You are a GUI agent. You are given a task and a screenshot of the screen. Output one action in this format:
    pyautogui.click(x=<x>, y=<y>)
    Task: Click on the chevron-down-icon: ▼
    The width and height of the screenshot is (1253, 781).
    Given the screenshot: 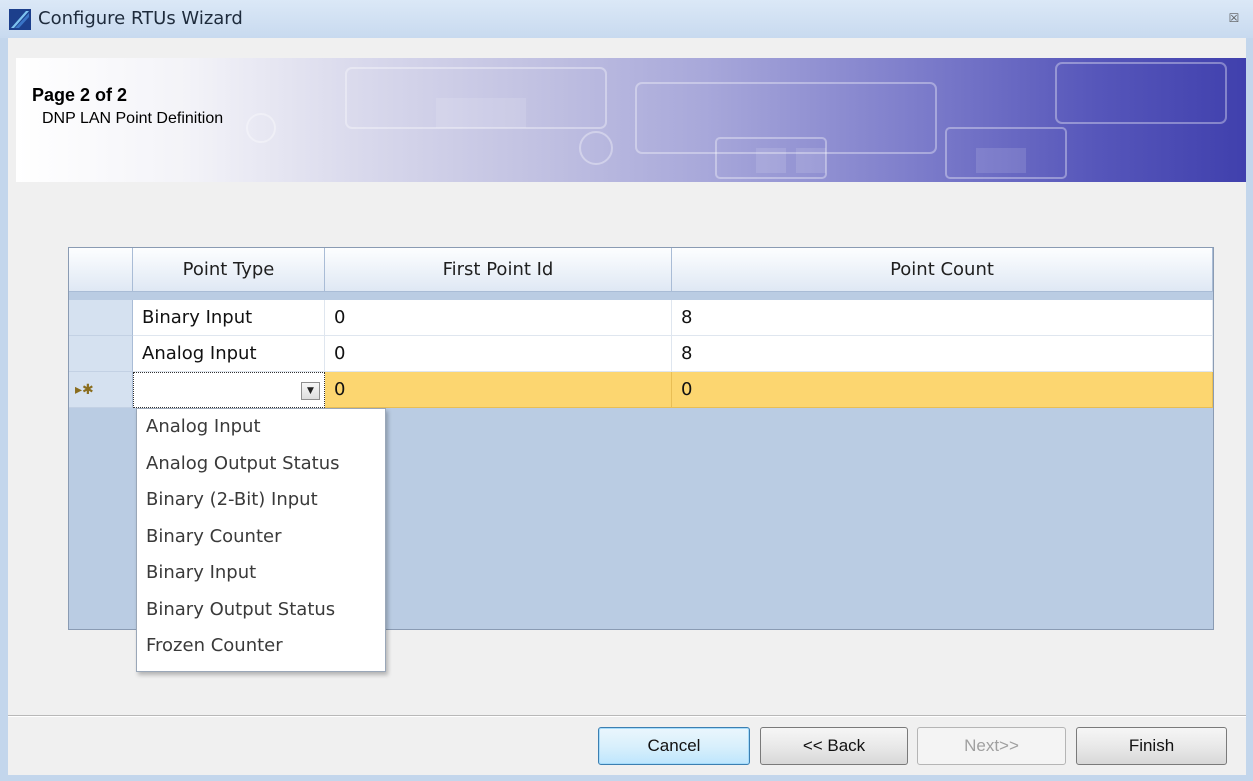 What is the action you would take?
    pyautogui.click(x=310, y=391)
    